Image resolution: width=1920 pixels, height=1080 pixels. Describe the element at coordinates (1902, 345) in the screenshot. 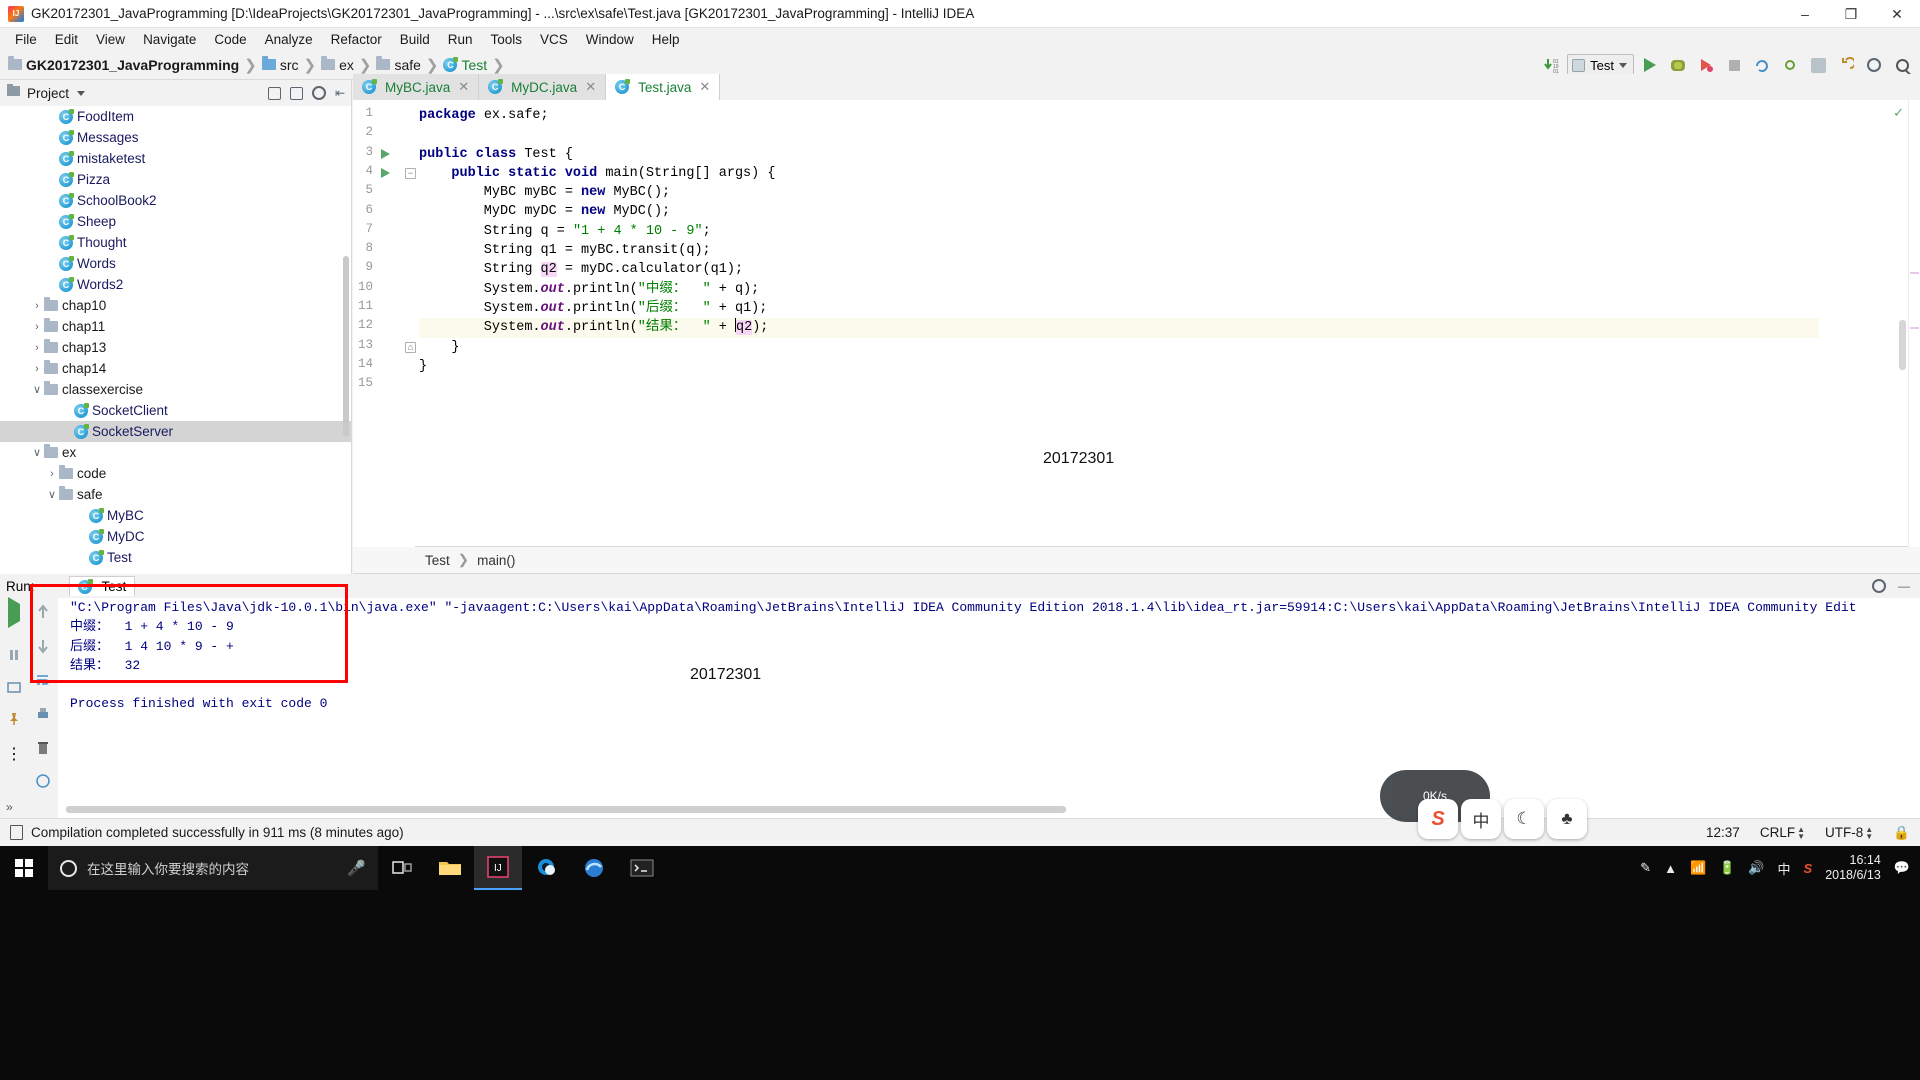

I see `editor-scrollbar` at that location.